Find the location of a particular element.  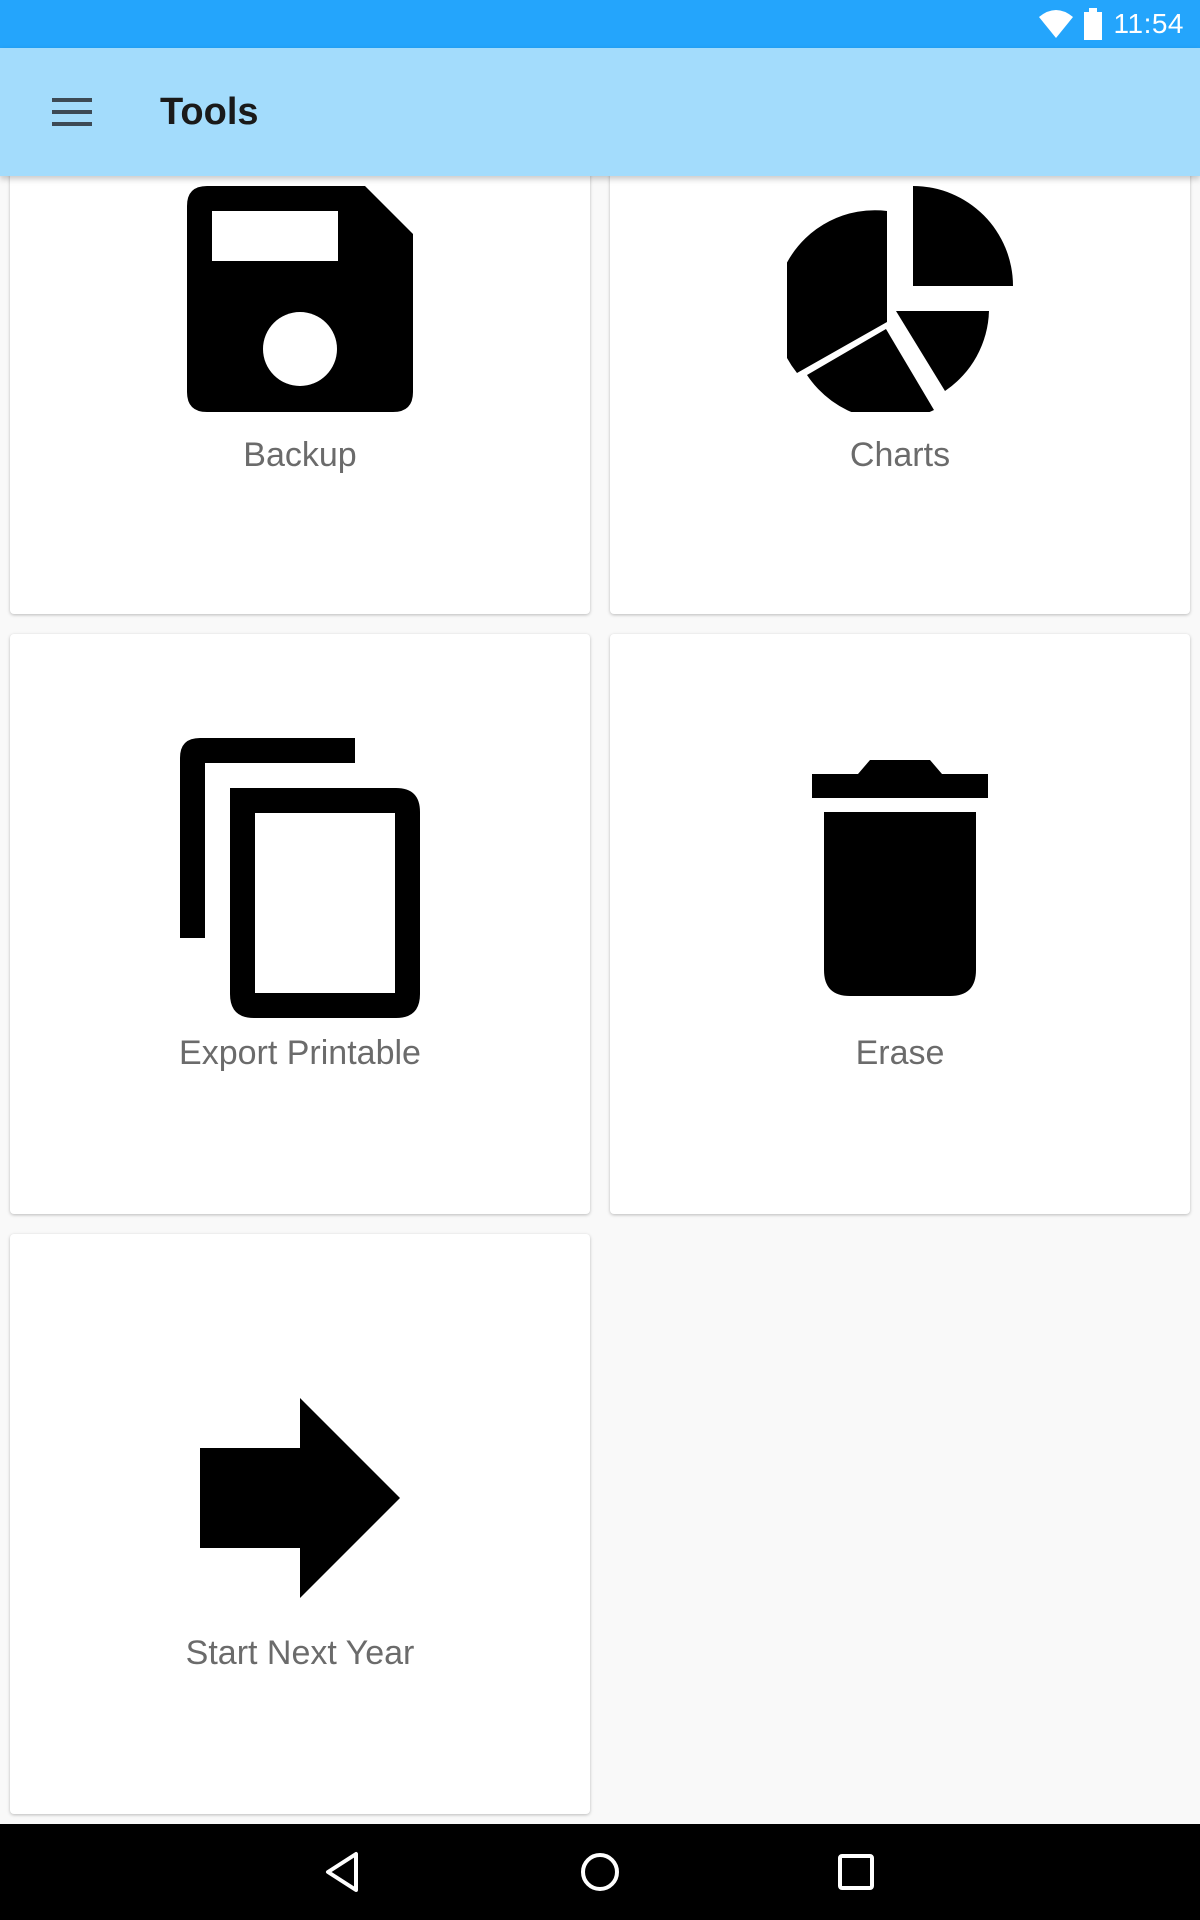

menu-button is located at coordinates (72, 112).